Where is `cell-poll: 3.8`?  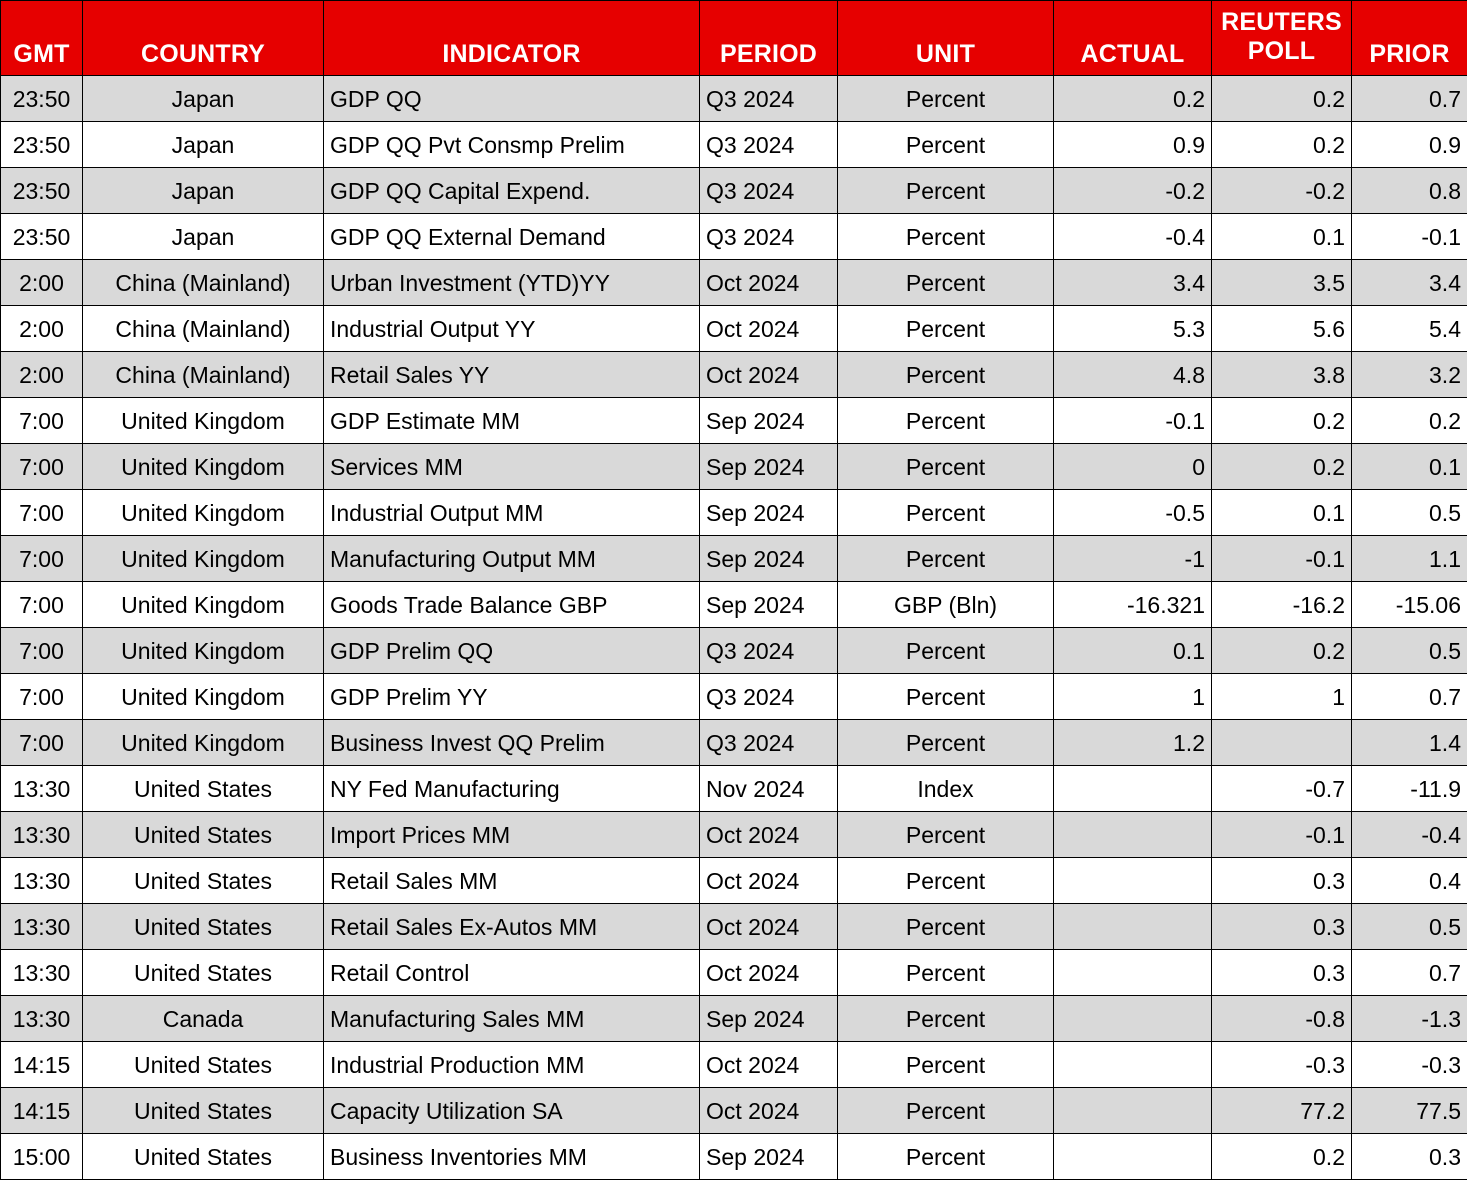
cell-poll: 3.8 is located at coordinates (1281, 374).